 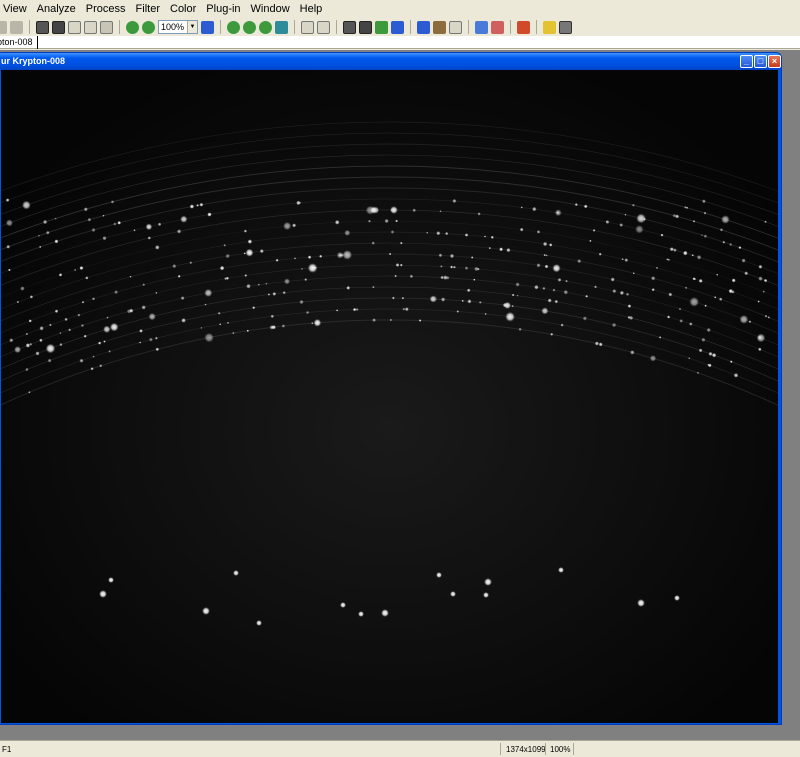 I want to click on menu-analyze: Analyze, so click(x=56, y=9).